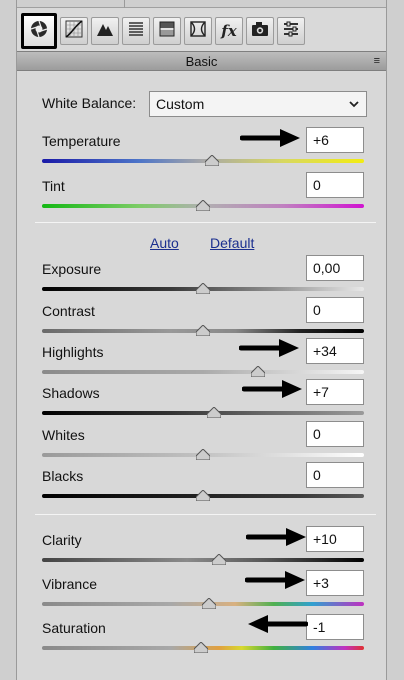 This screenshot has width=404, height=680. I want to click on panel-toolbar: fx, so click(201, 31).